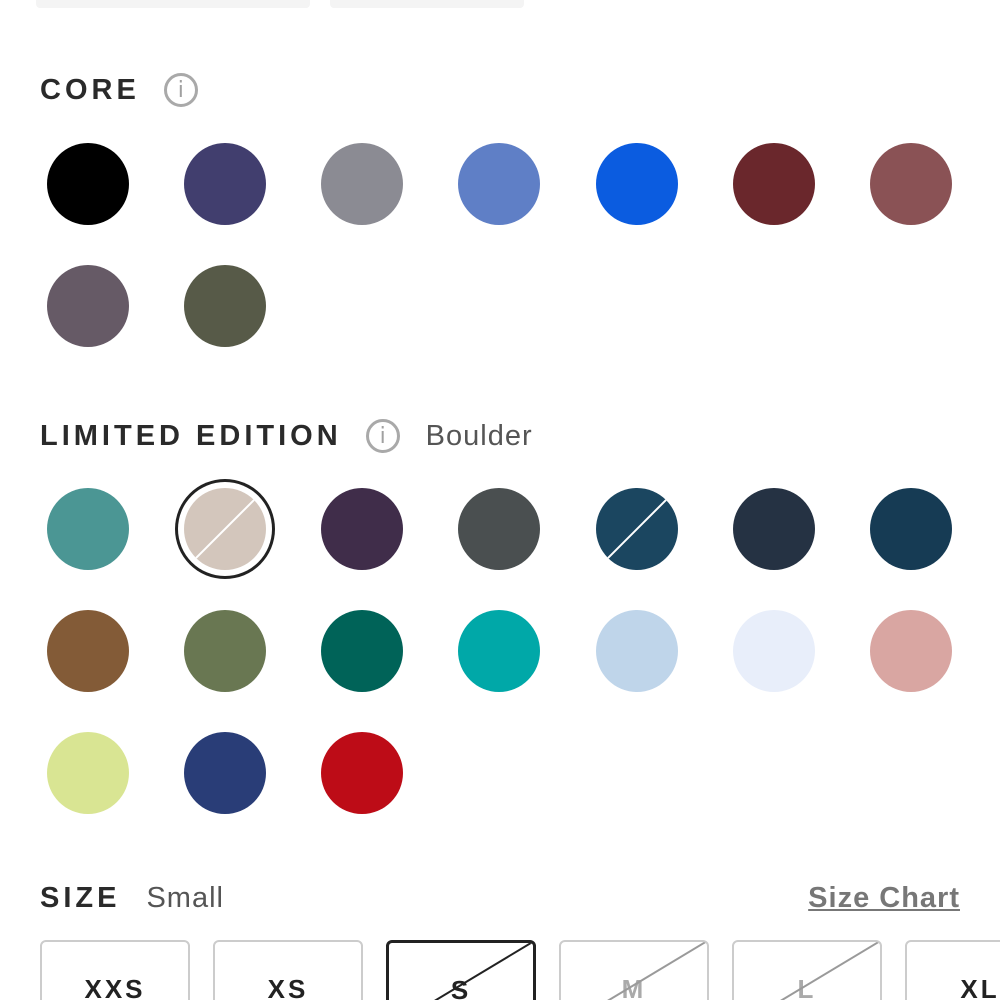 The image size is (1000, 1000). I want to click on core-title: CORE, so click(90, 89).